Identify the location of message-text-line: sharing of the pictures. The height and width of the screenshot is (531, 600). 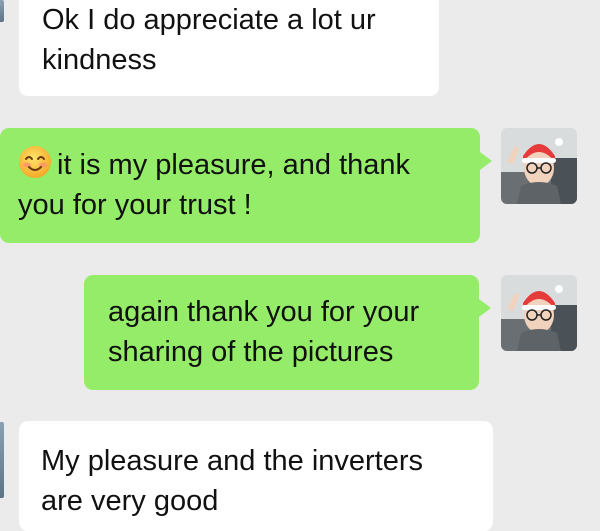
(251, 352).